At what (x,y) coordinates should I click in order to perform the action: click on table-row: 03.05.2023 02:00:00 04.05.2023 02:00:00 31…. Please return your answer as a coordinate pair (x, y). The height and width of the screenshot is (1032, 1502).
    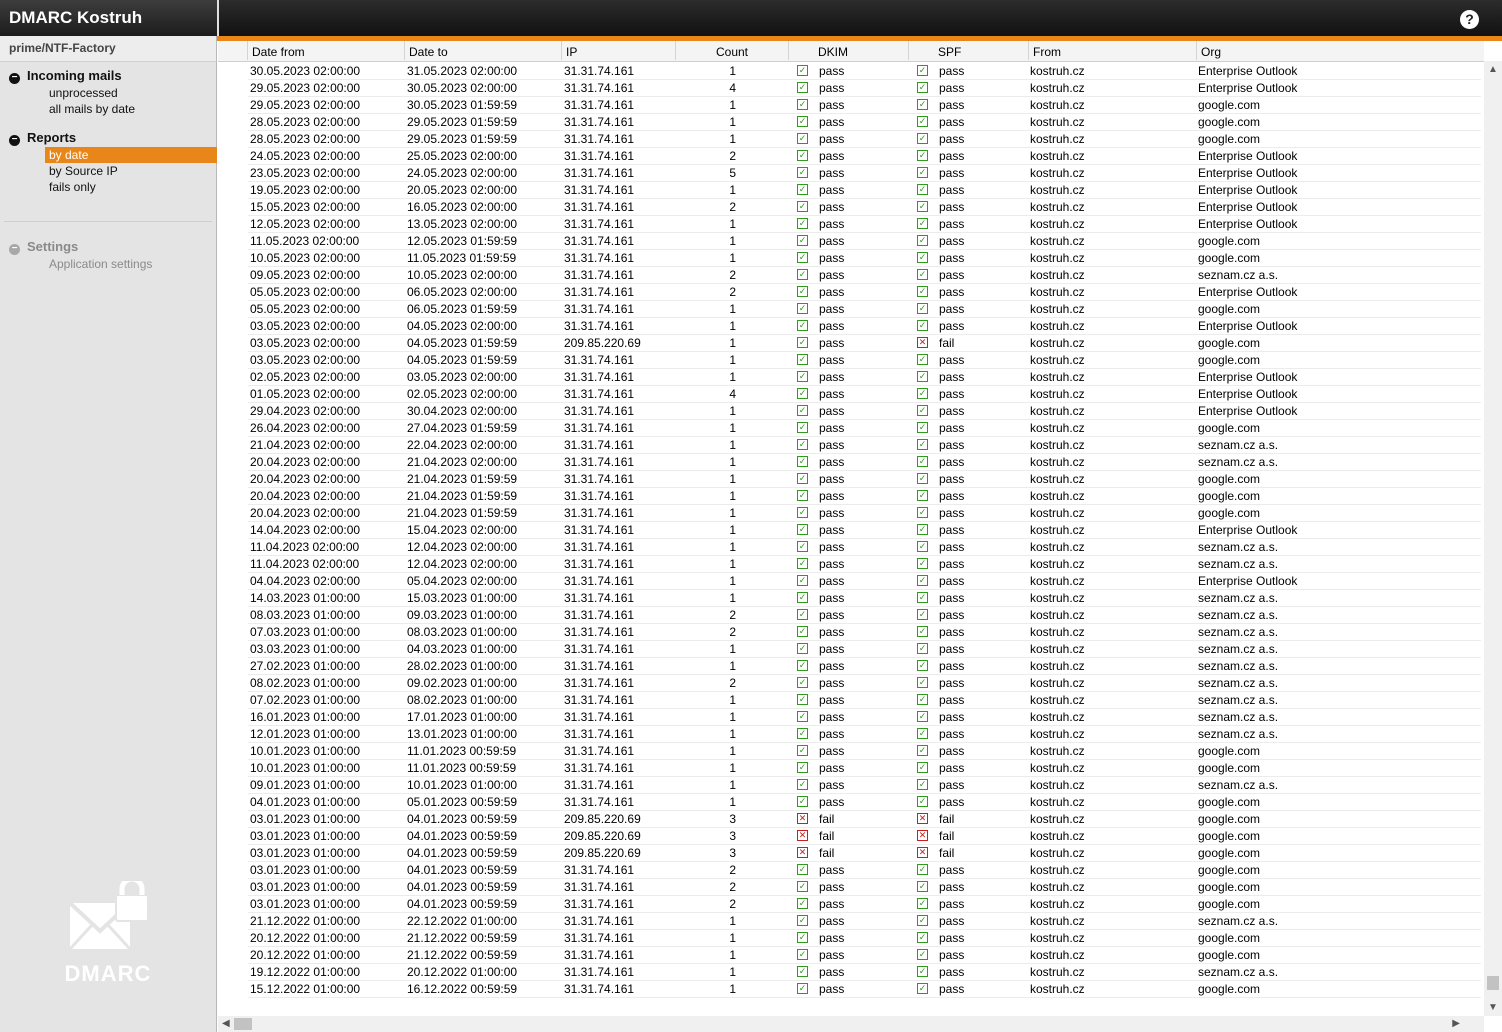
    Looking at the image, I should click on (864, 326).